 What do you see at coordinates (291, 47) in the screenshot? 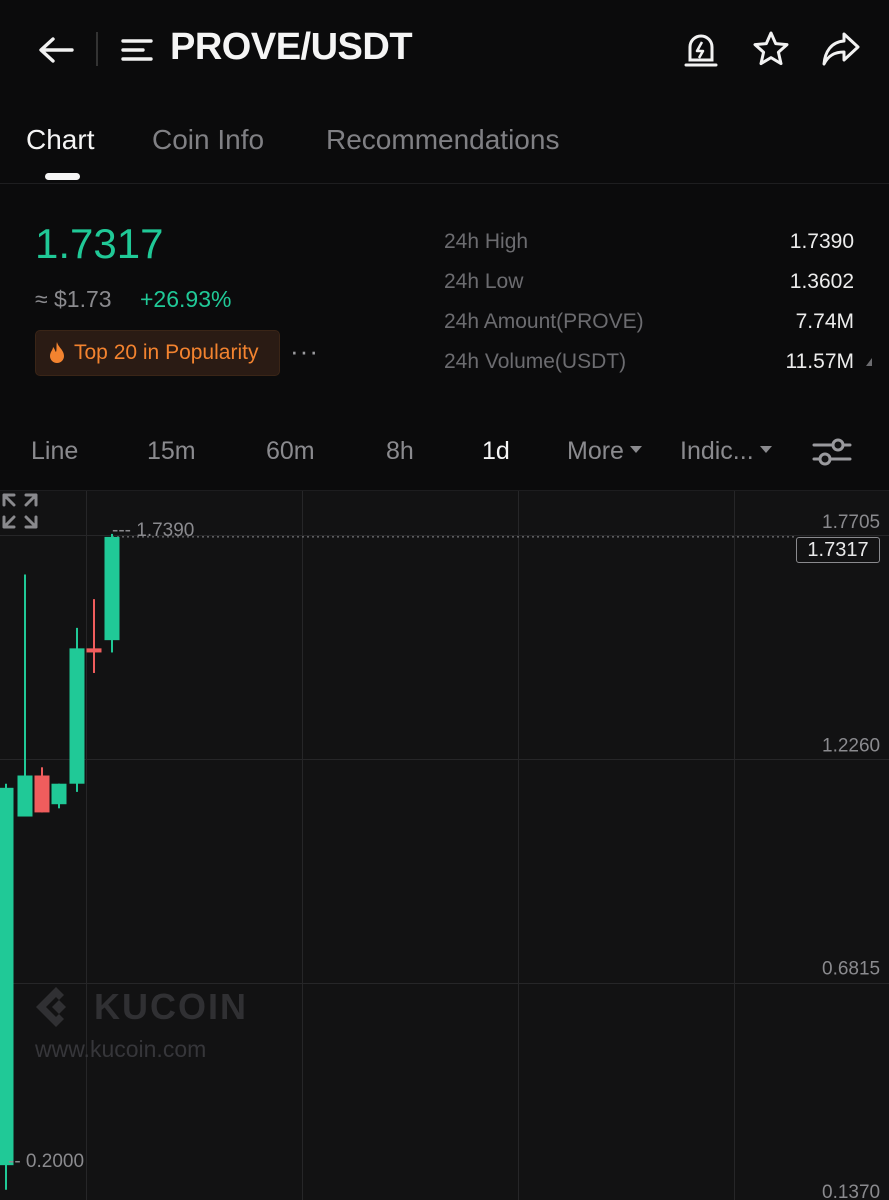
I see `pair-title: PROVE/USDT` at bounding box center [291, 47].